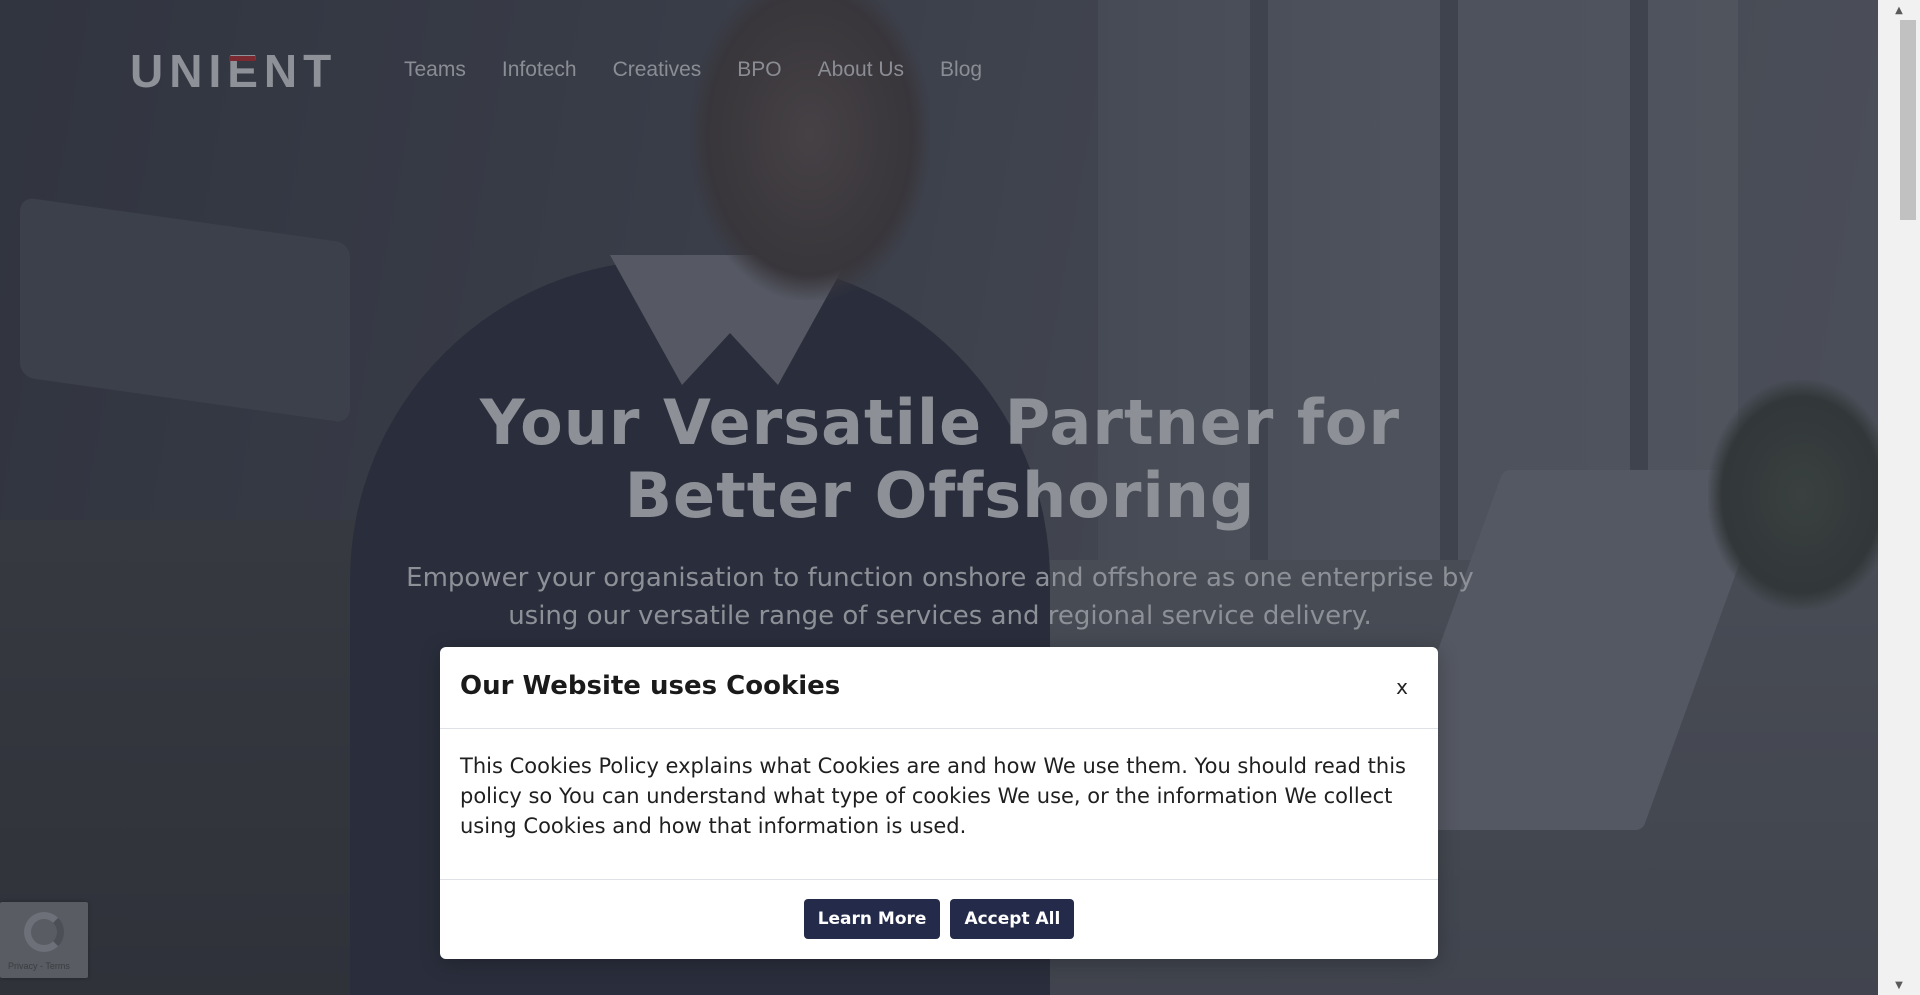 This screenshot has height=995, width=1920. I want to click on recaptcha-badge: Privacy - Terms, so click(44, 940).